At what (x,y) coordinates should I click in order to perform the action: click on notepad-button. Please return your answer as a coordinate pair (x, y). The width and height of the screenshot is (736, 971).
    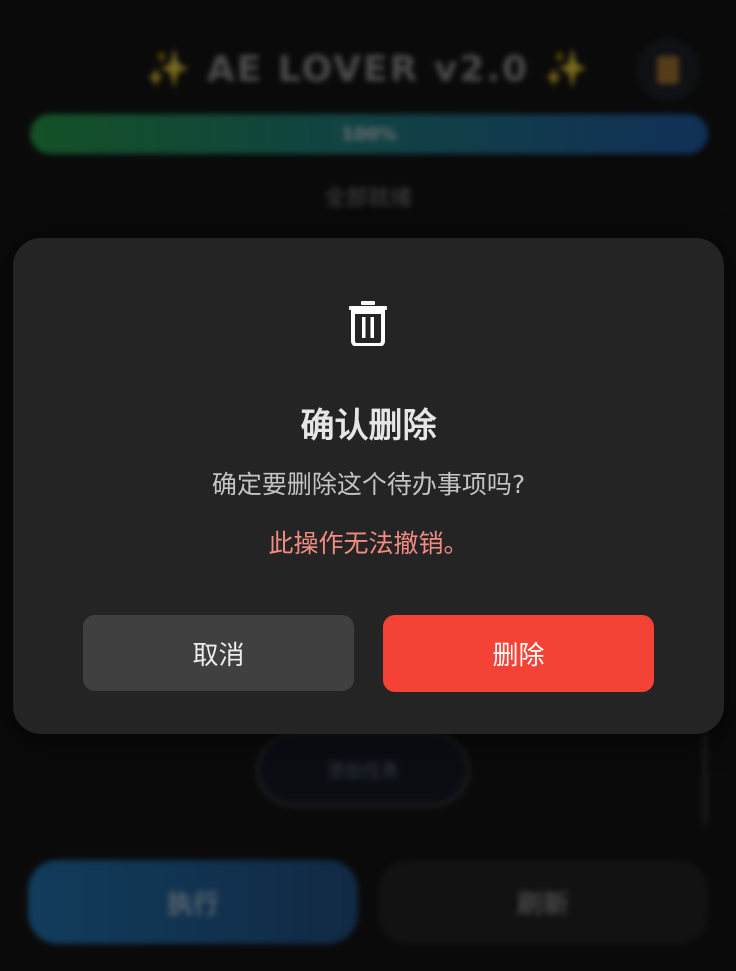
    Looking at the image, I should click on (668, 70).